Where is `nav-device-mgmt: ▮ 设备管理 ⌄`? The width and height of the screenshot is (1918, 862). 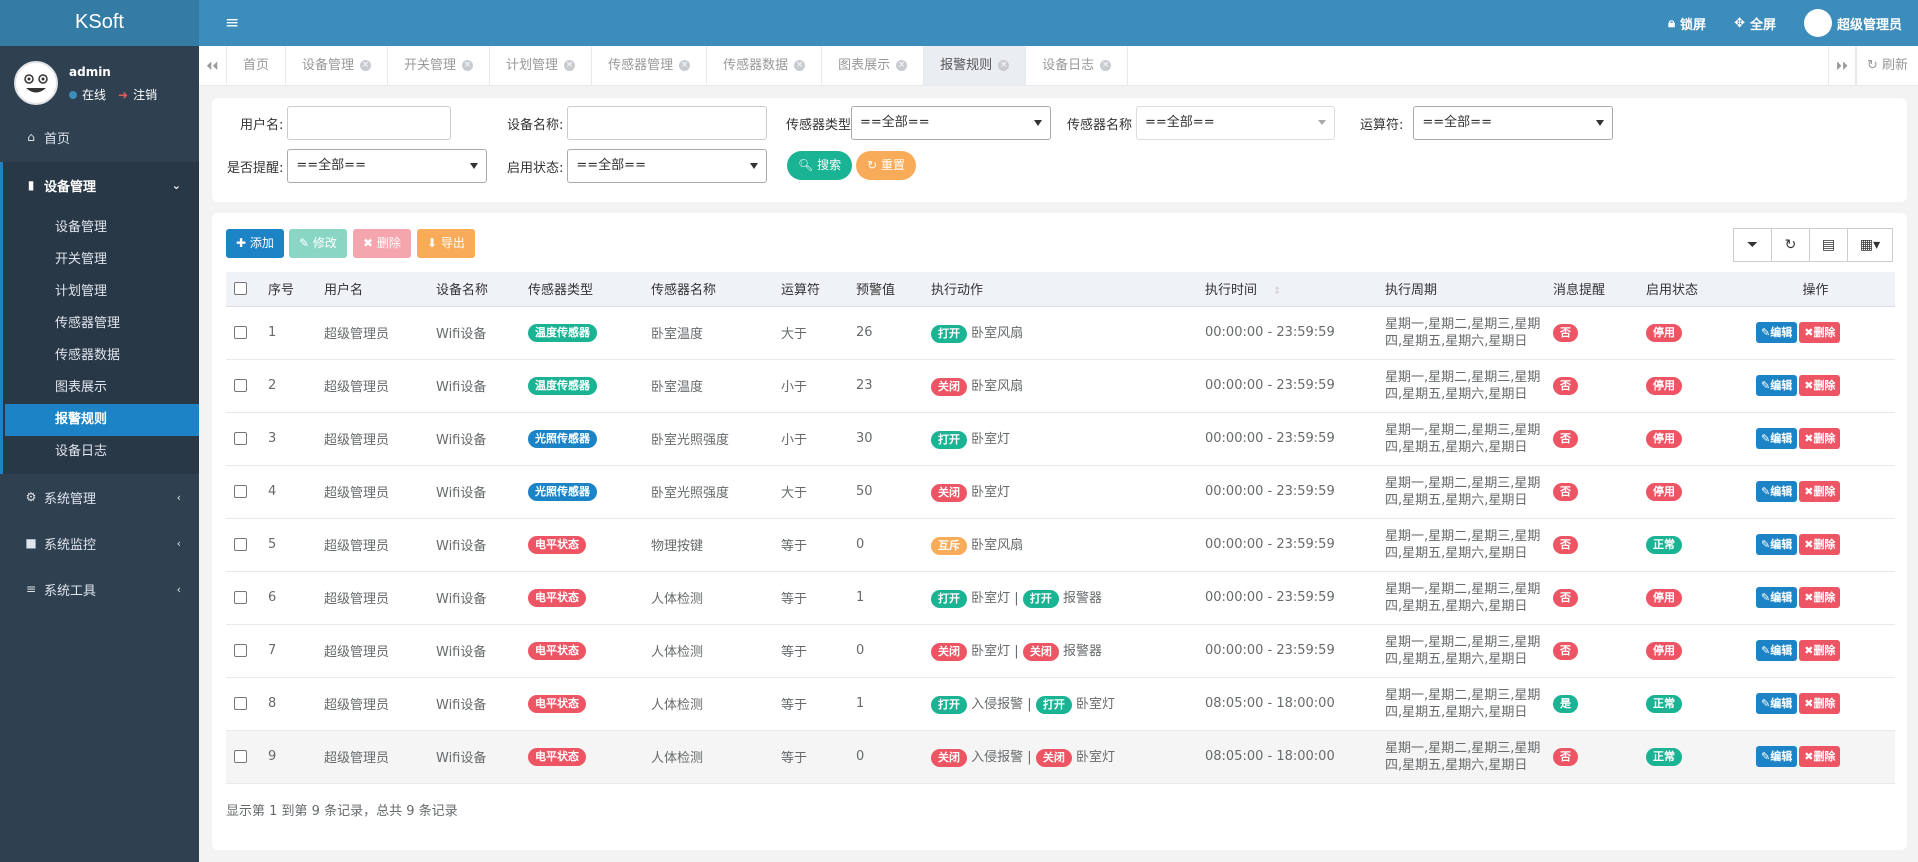
nav-device-mgmt: ▮ 设备管理 ⌄ is located at coordinates (99, 185).